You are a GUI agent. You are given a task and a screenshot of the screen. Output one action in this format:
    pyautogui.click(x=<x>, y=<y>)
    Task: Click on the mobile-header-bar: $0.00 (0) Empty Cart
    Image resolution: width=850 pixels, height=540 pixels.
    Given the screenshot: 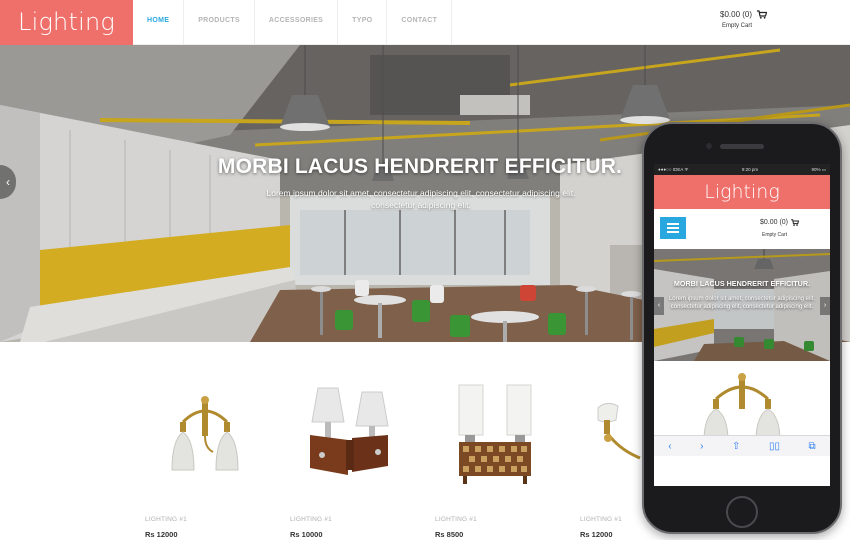 What is the action you would take?
    pyautogui.click(x=742, y=229)
    